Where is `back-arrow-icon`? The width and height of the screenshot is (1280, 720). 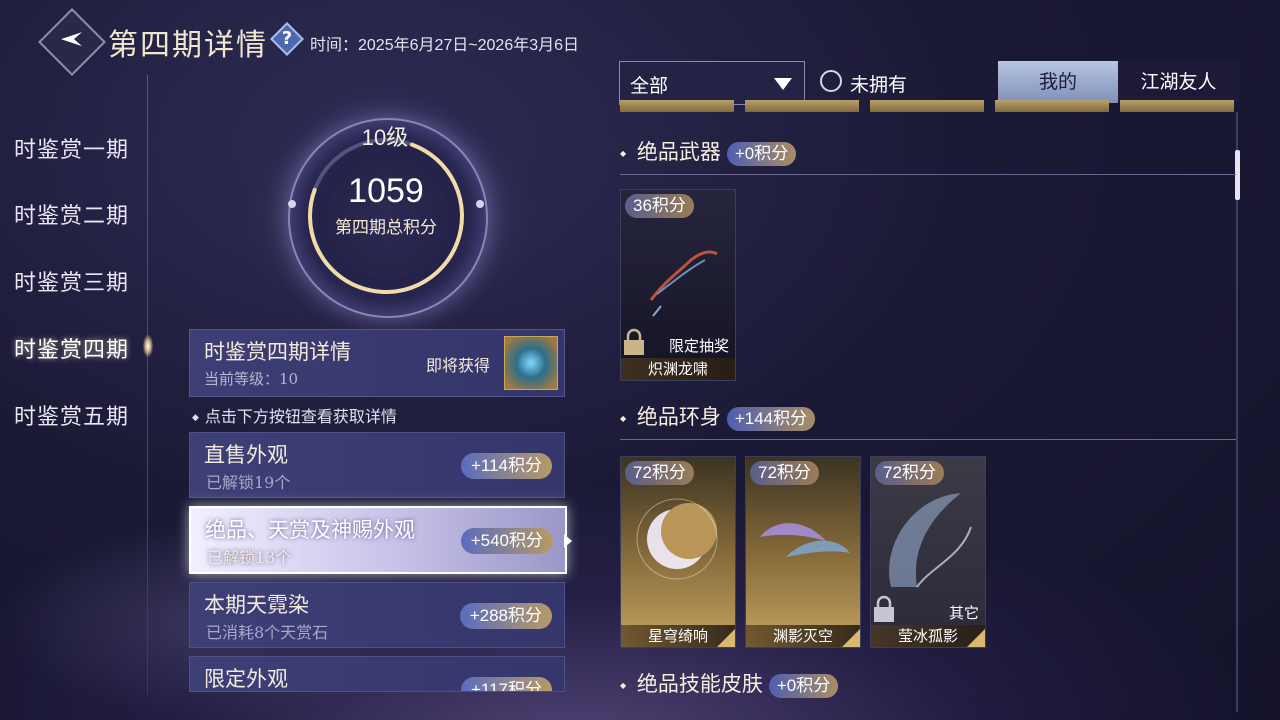
back-arrow-icon is located at coordinates (71, 39).